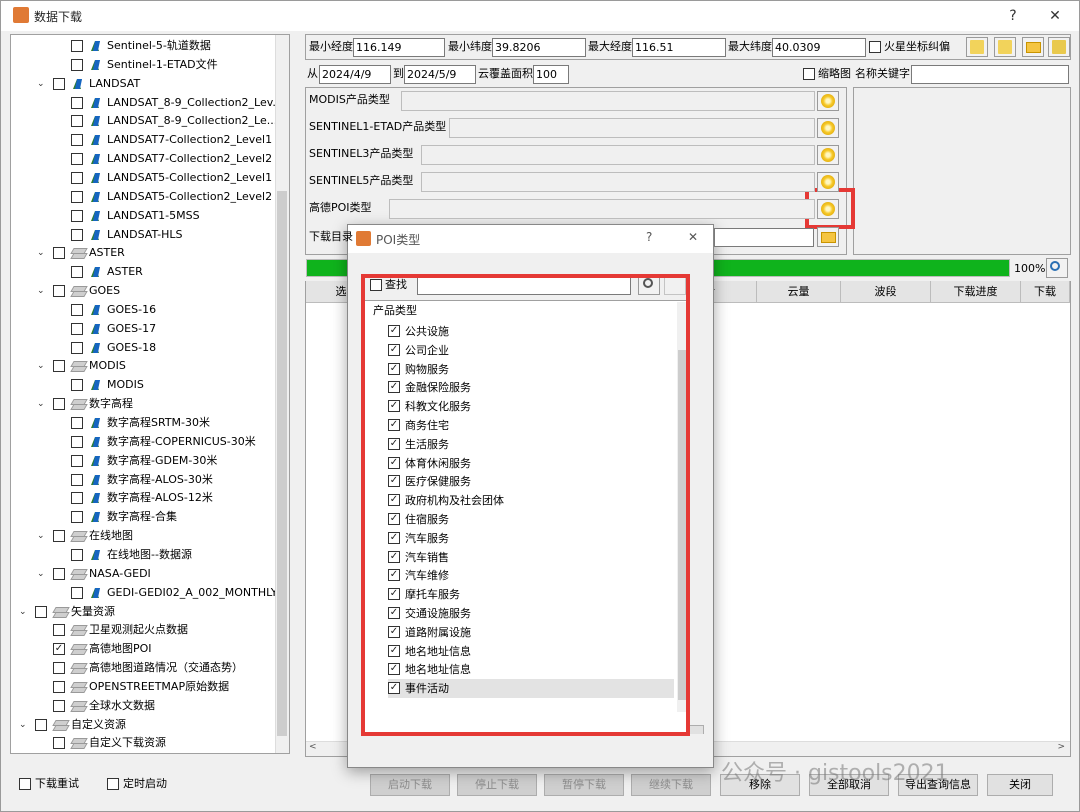 The width and height of the screenshot is (1080, 812). What do you see at coordinates (146, 253) in the screenshot?
I see `tree-item: ⌄ ASTER` at bounding box center [146, 253].